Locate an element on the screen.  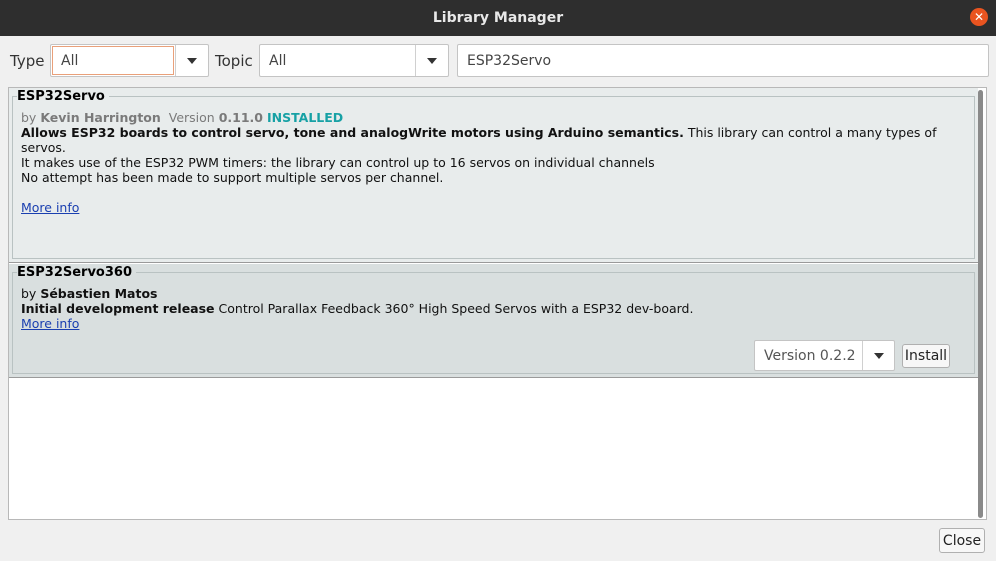
library-byline: by Sébastien Matos is located at coordinates (89, 293).